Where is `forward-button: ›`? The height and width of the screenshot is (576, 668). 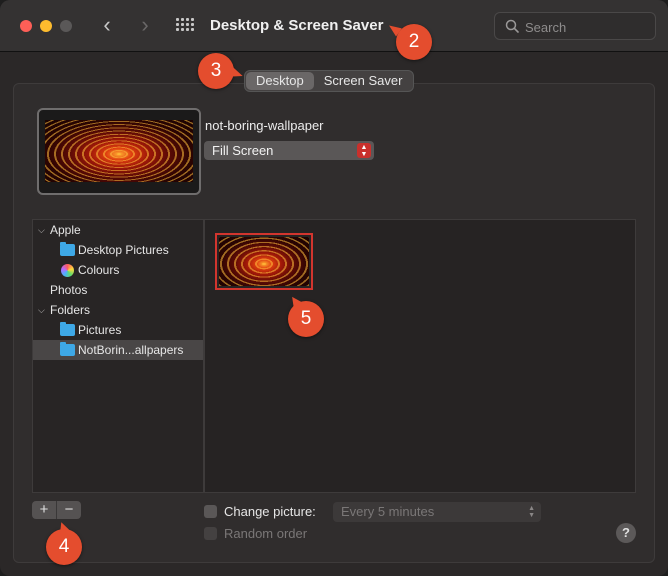
forward-button: › is located at coordinates (145, 26).